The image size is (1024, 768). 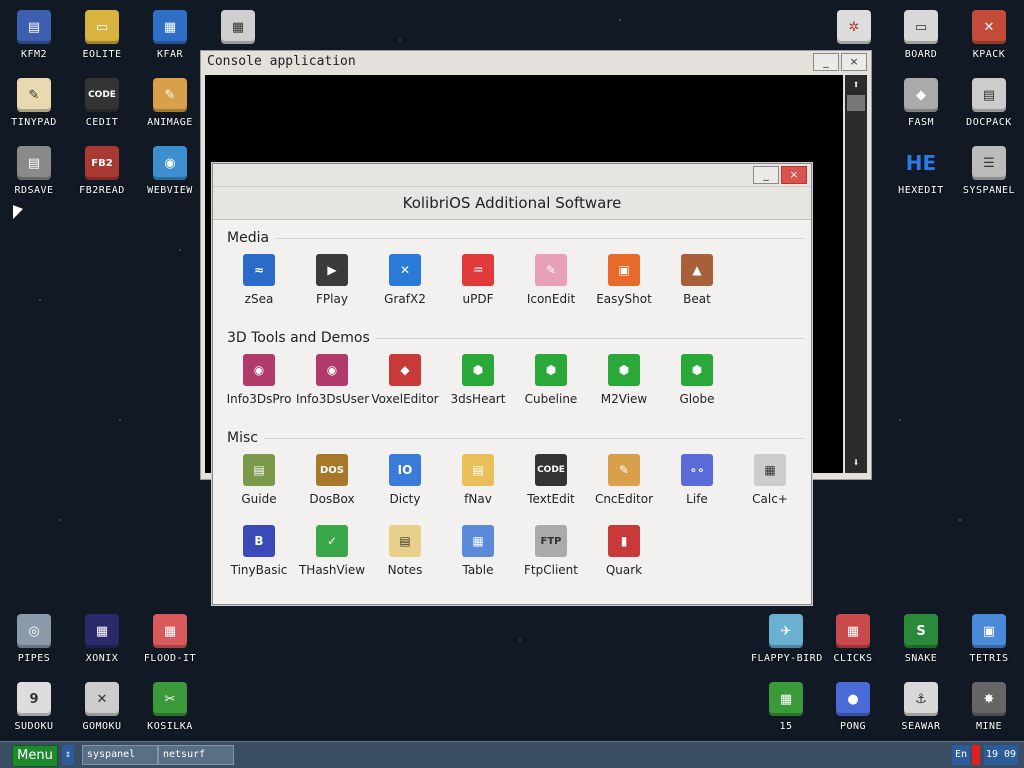 I want to click on section-misc: Misc, so click(x=516, y=438).